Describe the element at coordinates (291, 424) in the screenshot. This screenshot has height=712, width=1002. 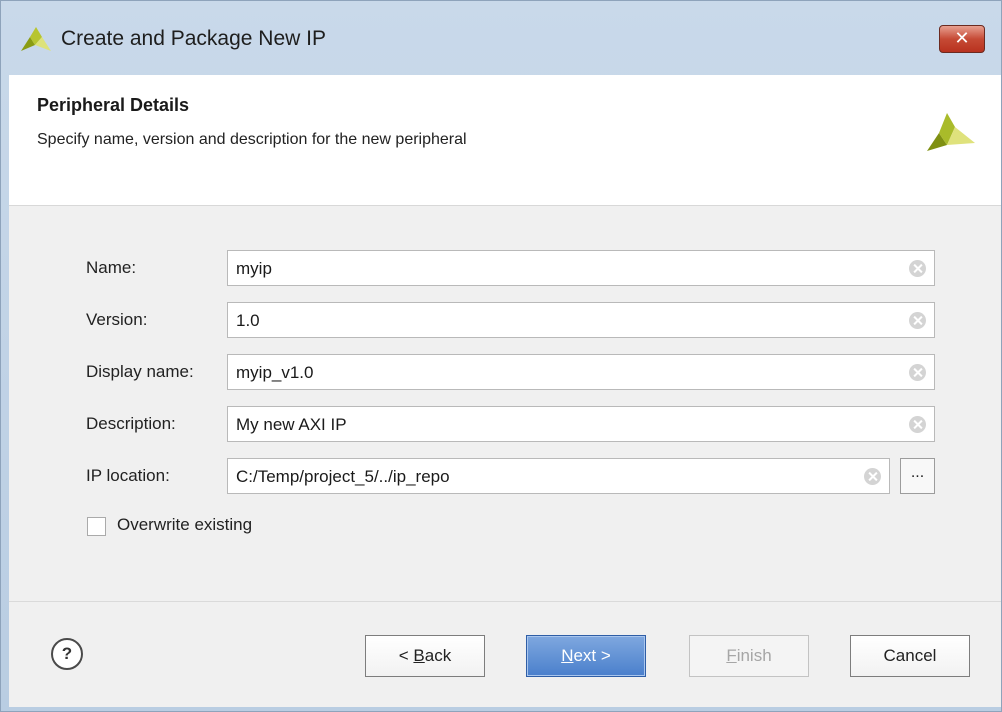
I see `description-value: My new AXI IP` at that location.